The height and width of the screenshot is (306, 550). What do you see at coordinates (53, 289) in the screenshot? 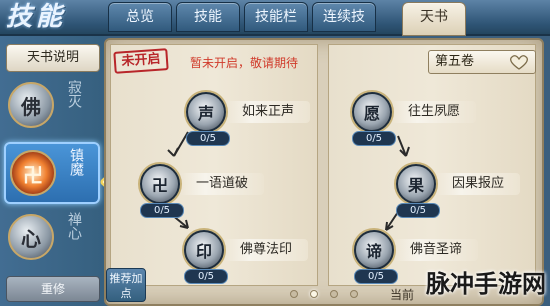
I see `reset-button: 重修` at bounding box center [53, 289].